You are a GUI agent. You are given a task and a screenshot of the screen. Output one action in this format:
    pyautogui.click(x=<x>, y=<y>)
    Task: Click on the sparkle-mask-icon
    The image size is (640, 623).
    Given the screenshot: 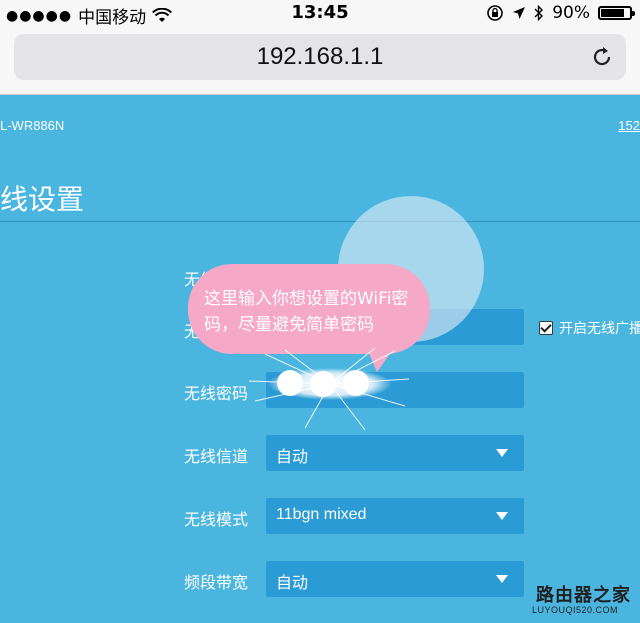 What is the action you would take?
    pyautogui.click(x=329, y=389)
    